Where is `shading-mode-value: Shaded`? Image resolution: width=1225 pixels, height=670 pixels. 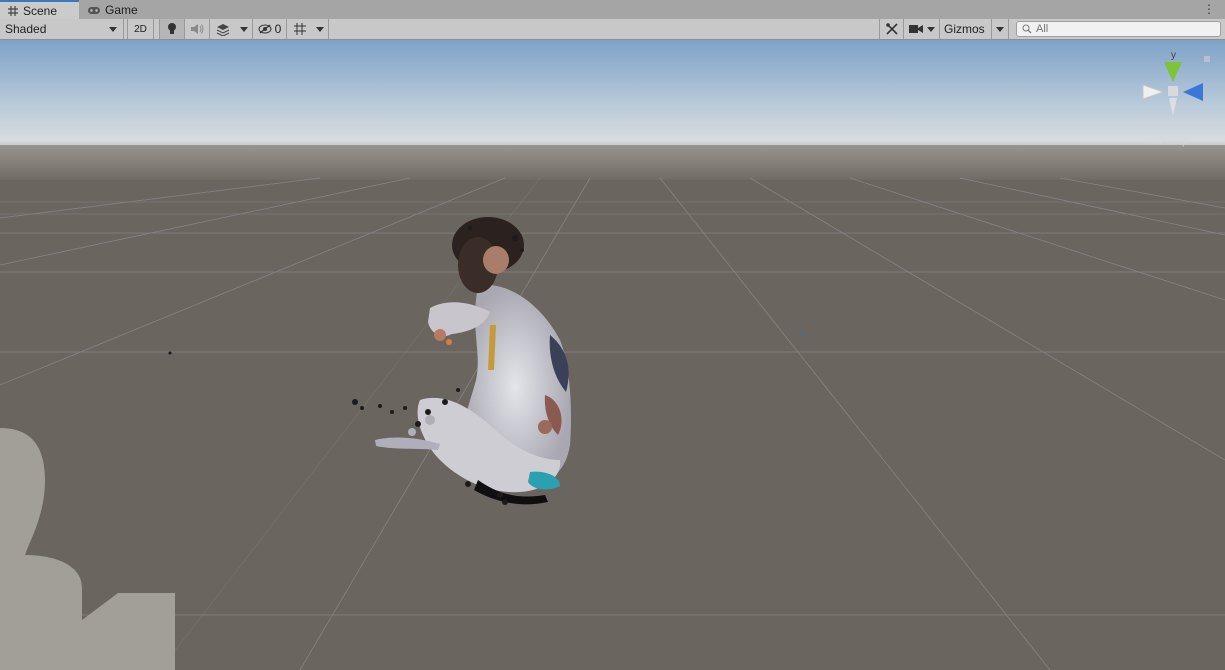 shading-mode-value: Shaded is located at coordinates (26, 29).